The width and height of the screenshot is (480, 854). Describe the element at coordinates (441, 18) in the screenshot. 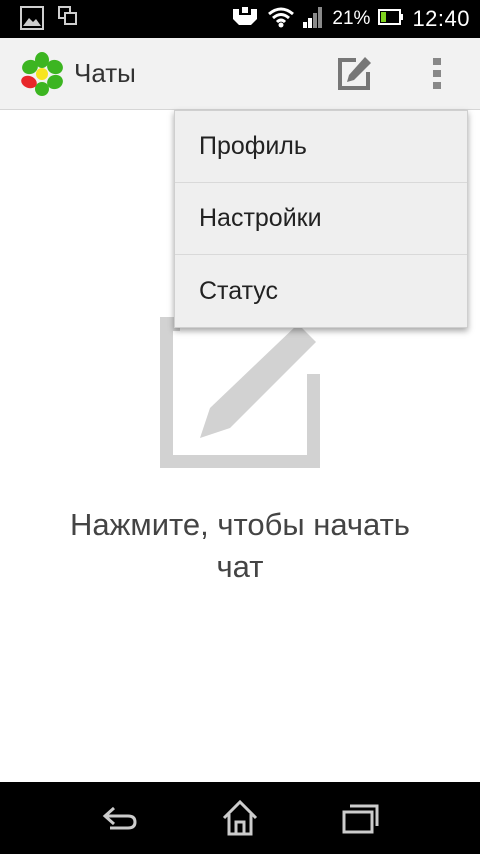

I see `clock: 12:40` at that location.